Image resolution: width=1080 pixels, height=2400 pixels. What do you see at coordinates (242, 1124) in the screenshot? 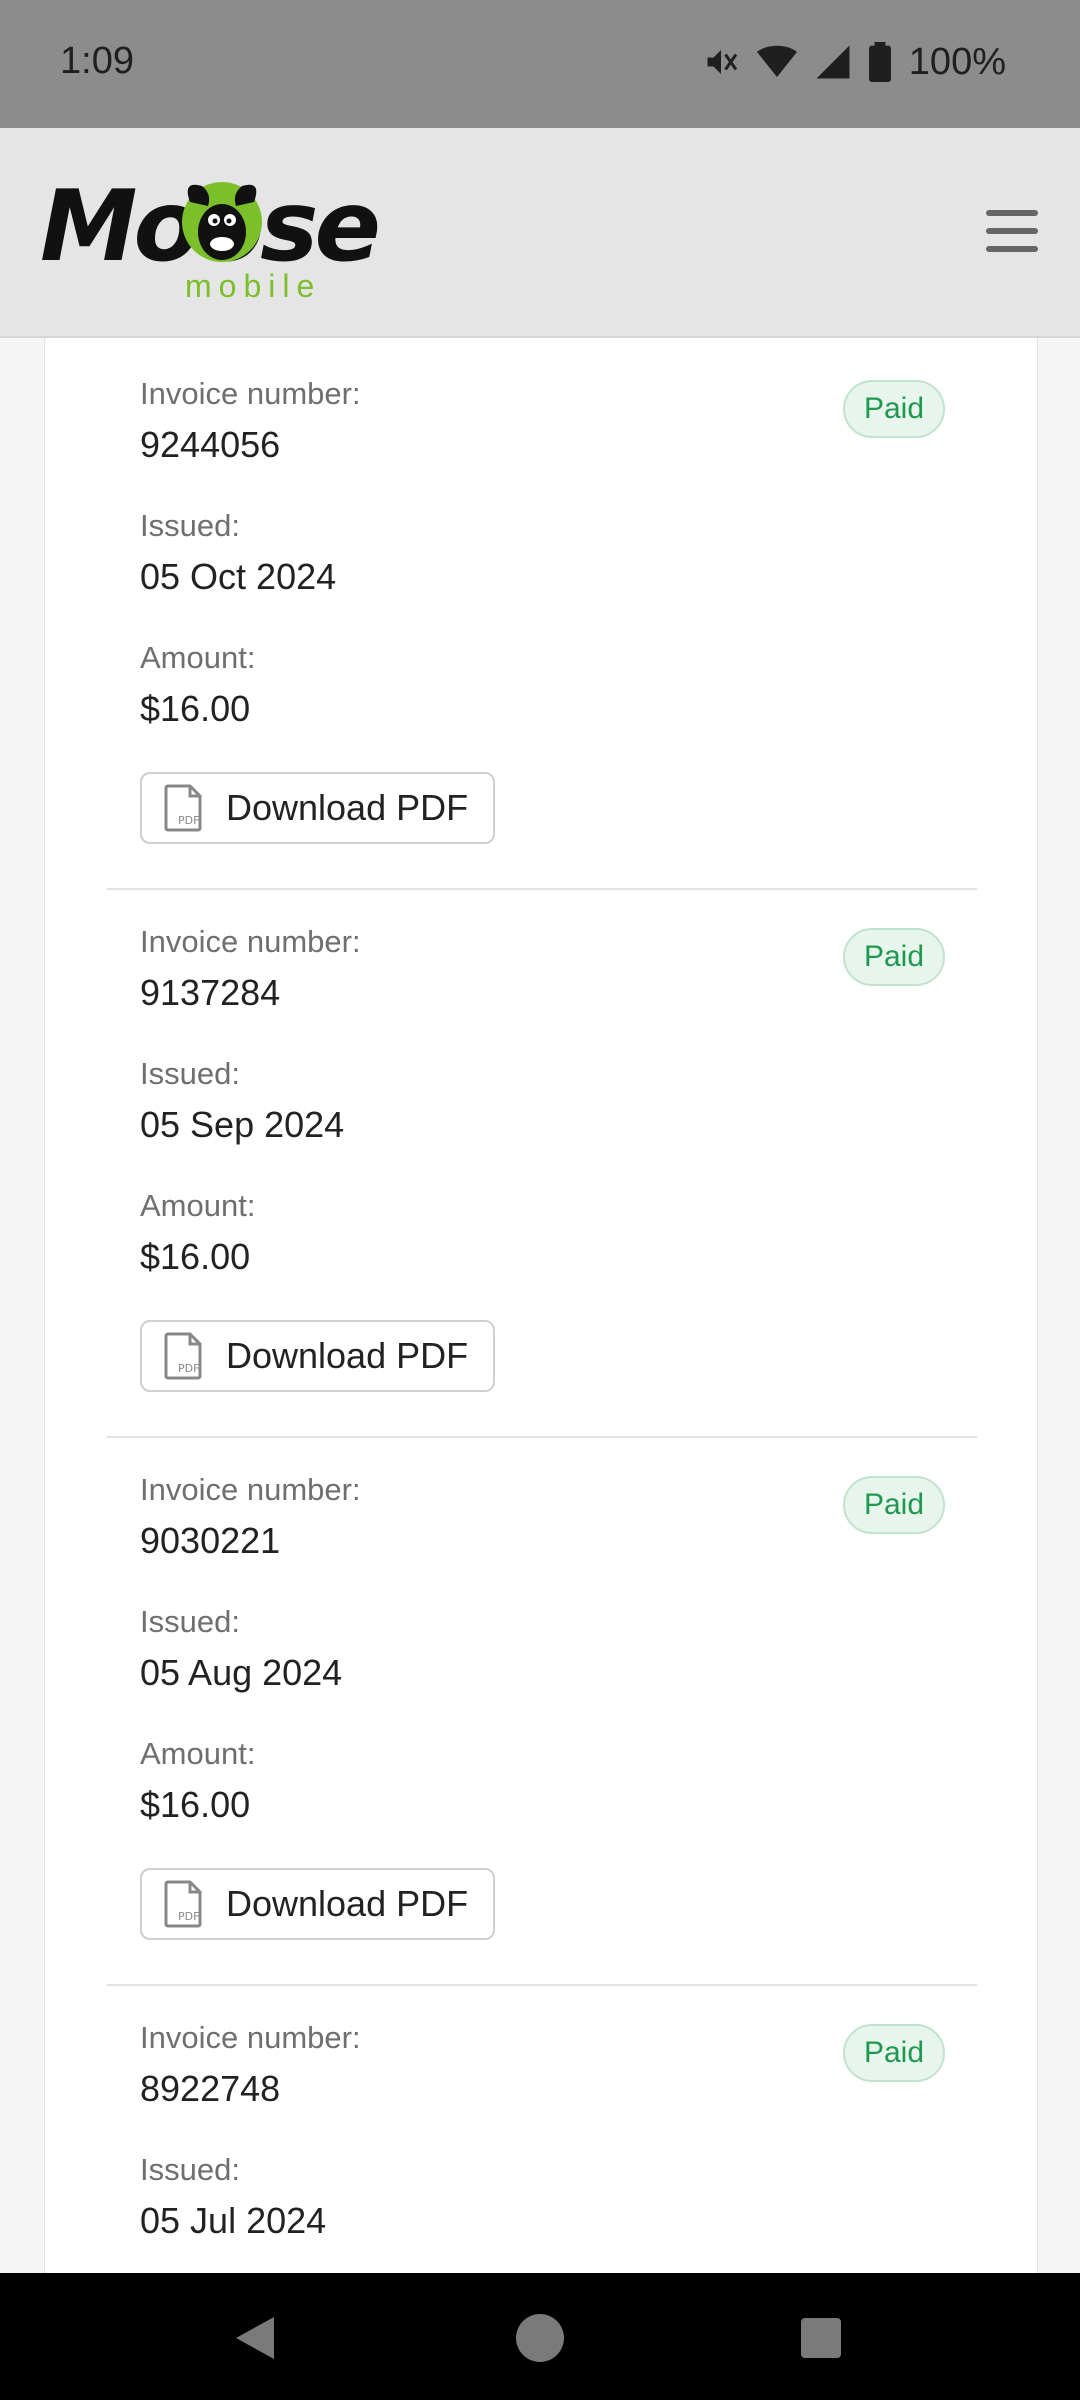
I see `issued-date: 05 Sep 2024` at bounding box center [242, 1124].